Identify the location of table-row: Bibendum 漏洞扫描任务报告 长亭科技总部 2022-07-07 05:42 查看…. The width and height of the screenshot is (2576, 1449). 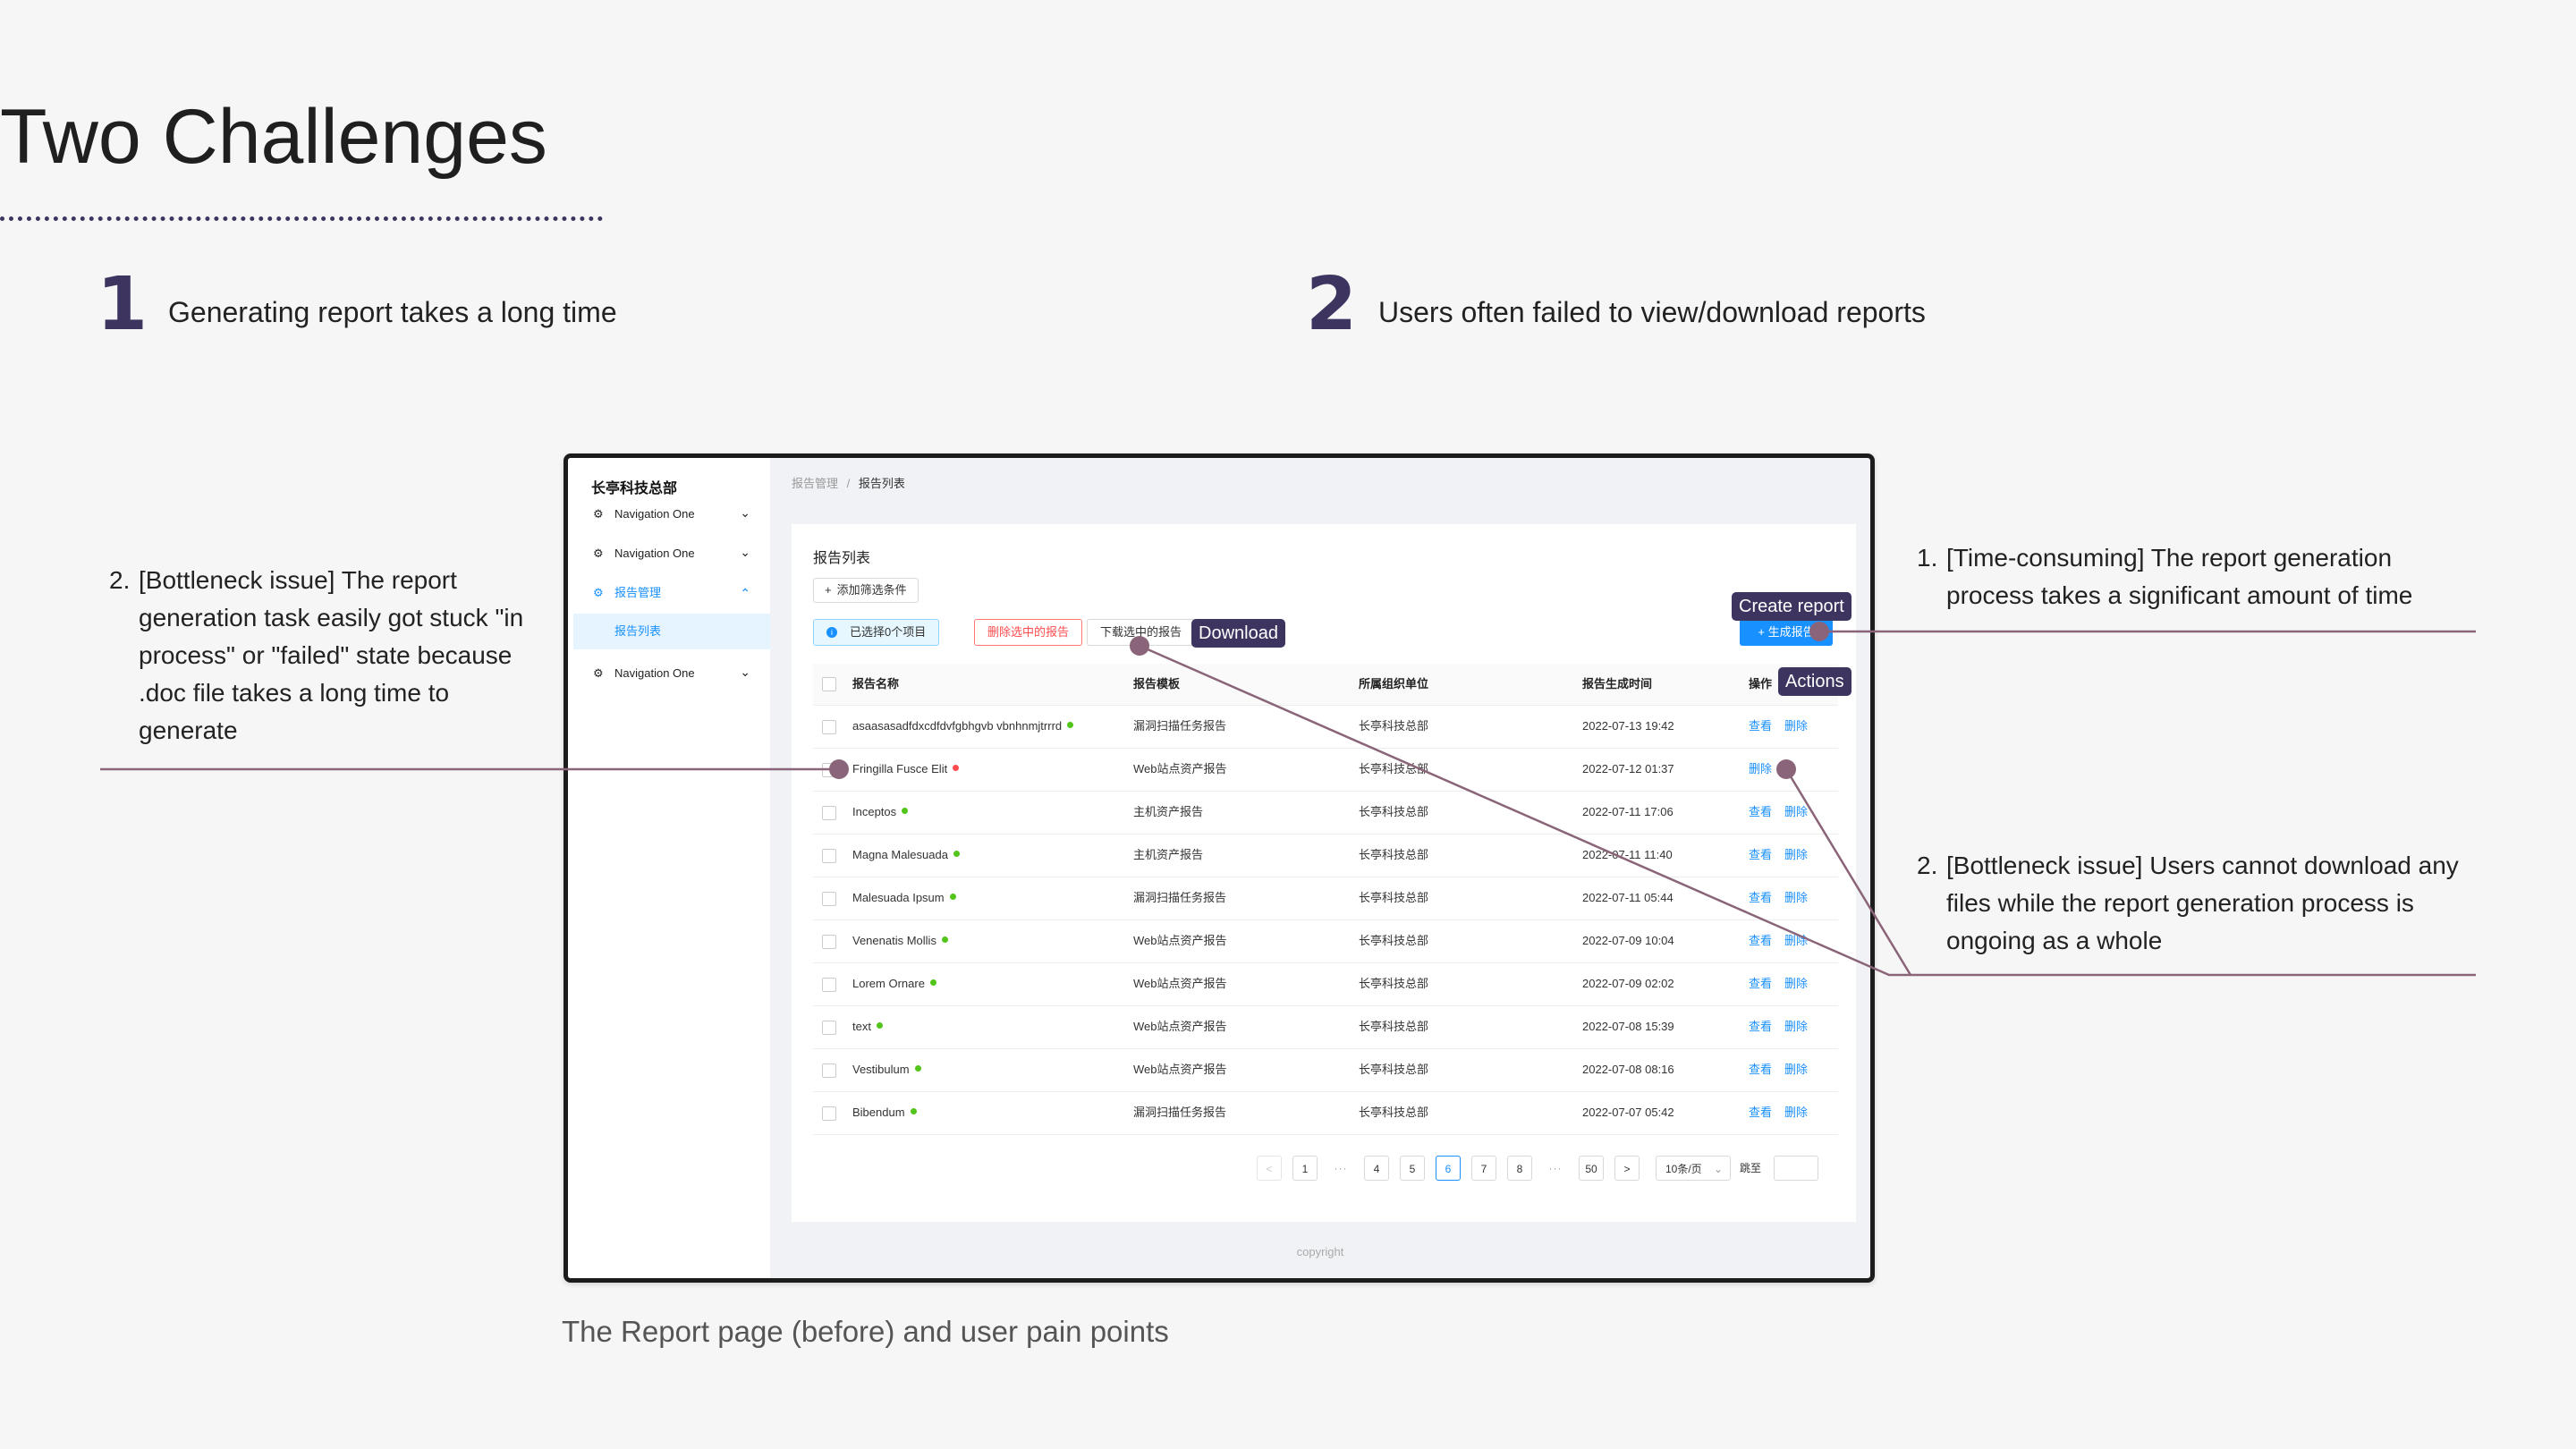
(1325, 1113).